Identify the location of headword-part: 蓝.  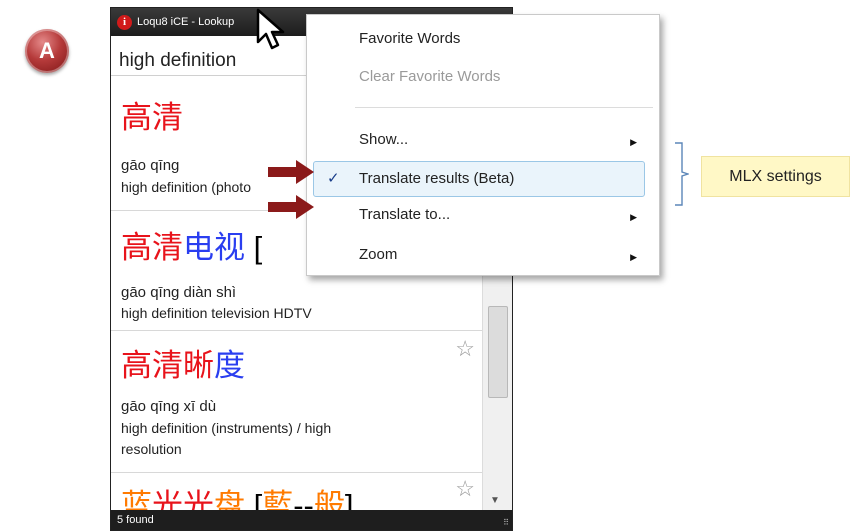
(136, 499).